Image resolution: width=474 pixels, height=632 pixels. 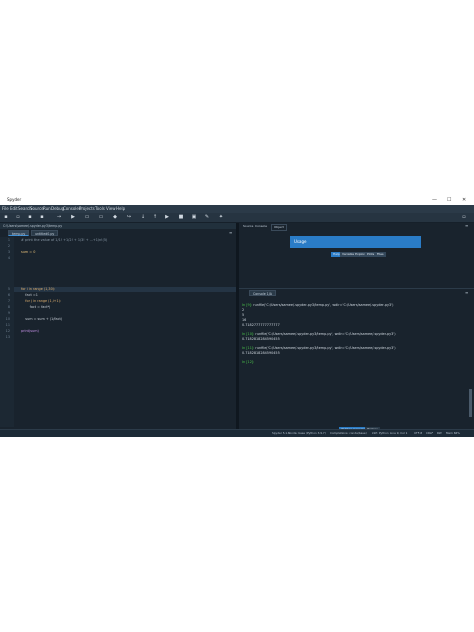 What do you see at coordinates (115, 217) in the screenshot?
I see `debug-icon: ◆` at bounding box center [115, 217].